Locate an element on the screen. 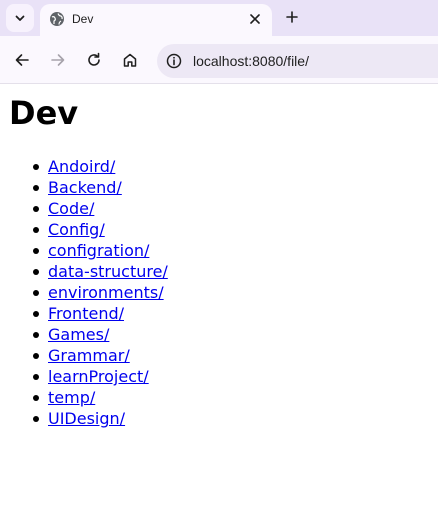 This screenshot has width=438, height=521. arrow-right-icon is located at coordinates (58, 60).